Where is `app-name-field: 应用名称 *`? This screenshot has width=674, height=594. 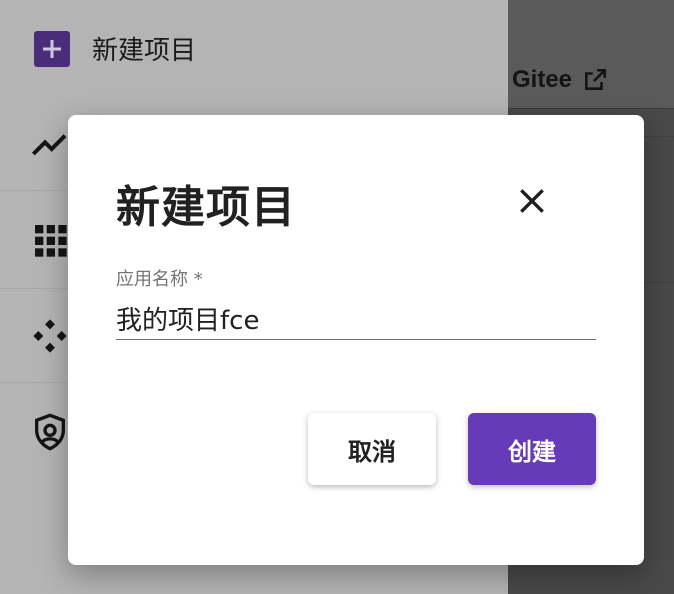
app-name-field: 应用名称 * is located at coordinates (356, 302).